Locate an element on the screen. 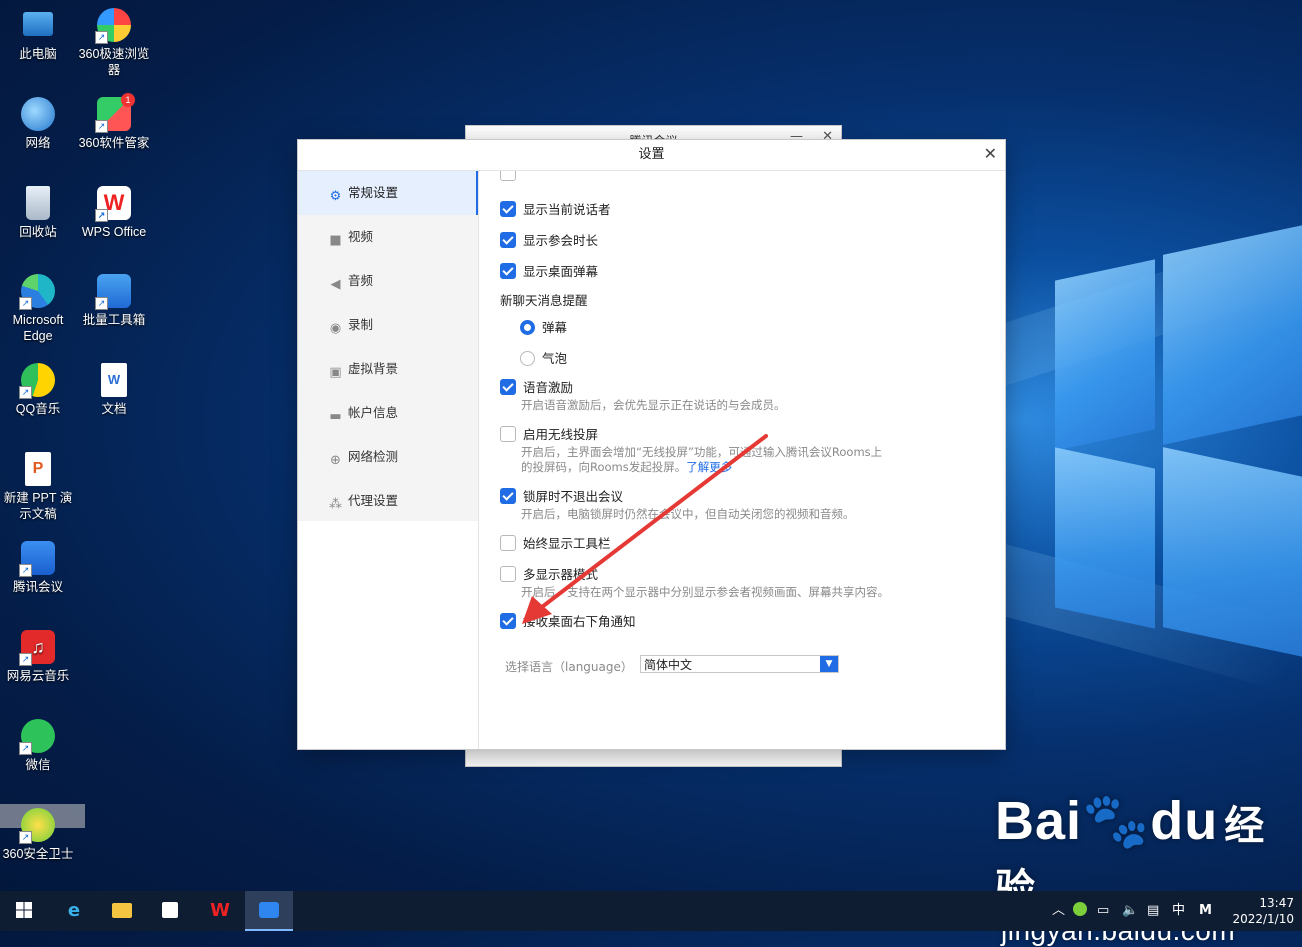 The height and width of the screenshot is (947, 1302). desktop-icon-network: 网络 is located at coordinates (38, 124).